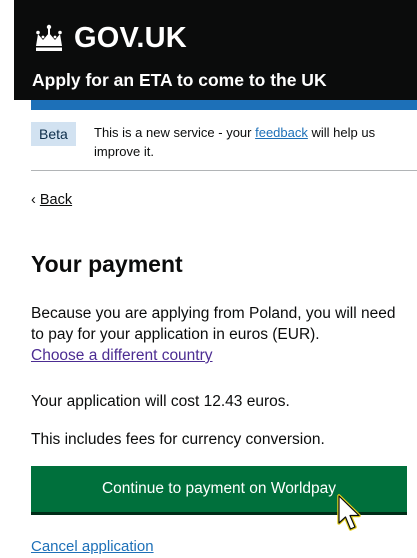 The height and width of the screenshot is (558, 417). Describe the element at coordinates (122, 355) in the screenshot. I see `choose-country-link: Choose a different country` at that location.